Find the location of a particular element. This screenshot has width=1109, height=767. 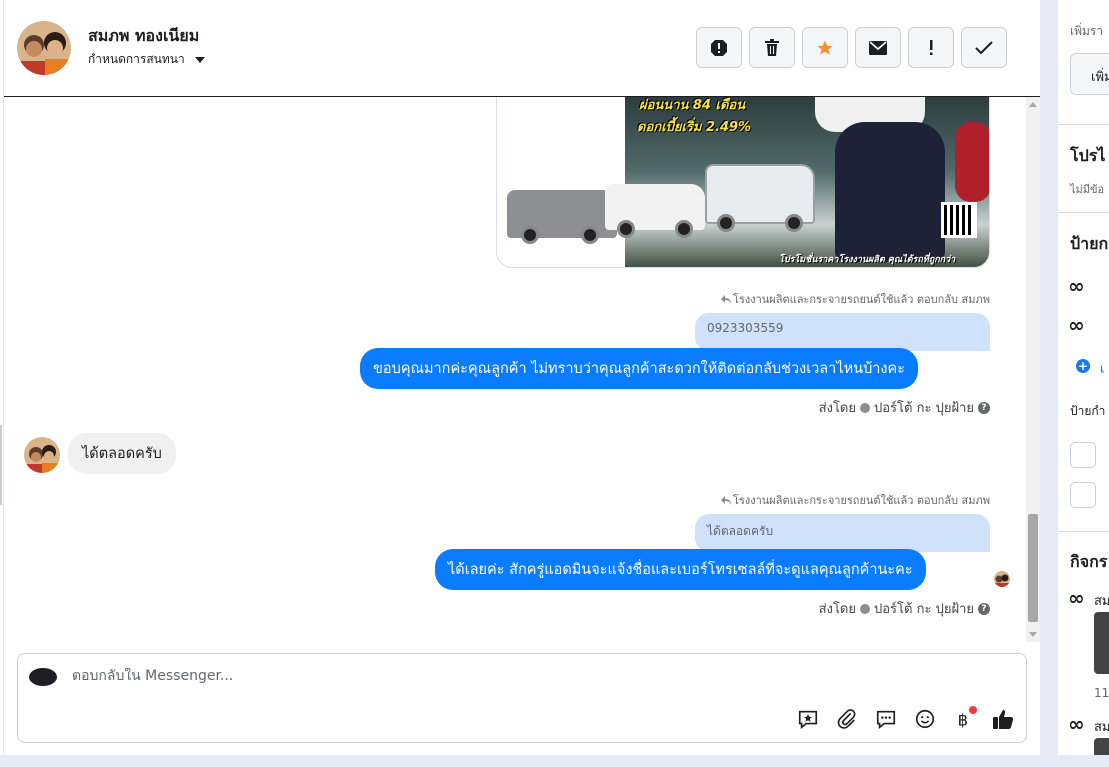

exclamation-icon is located at coordinates (931, 47).